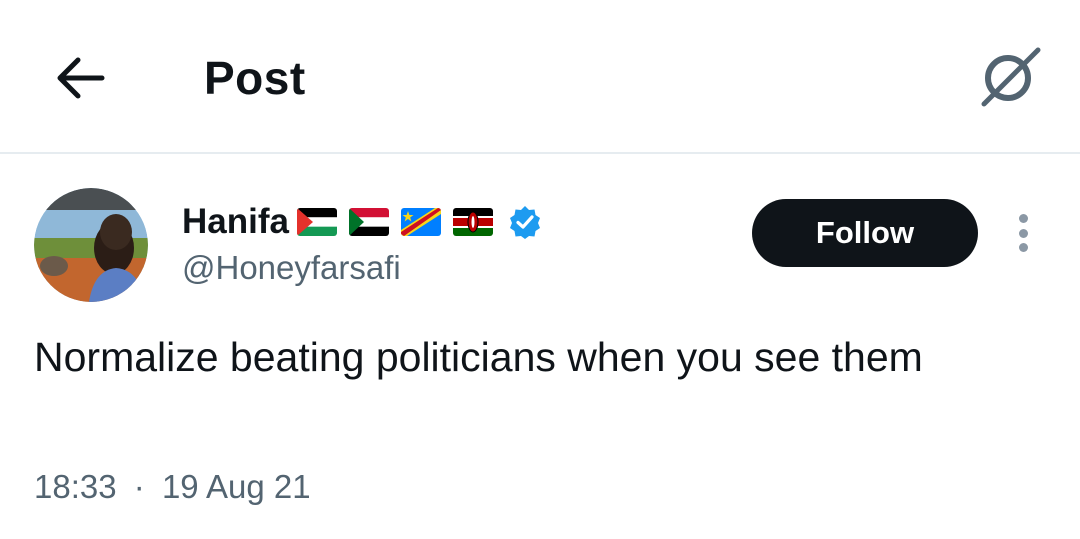  I want to click on avatar-image, so click(91, 245).